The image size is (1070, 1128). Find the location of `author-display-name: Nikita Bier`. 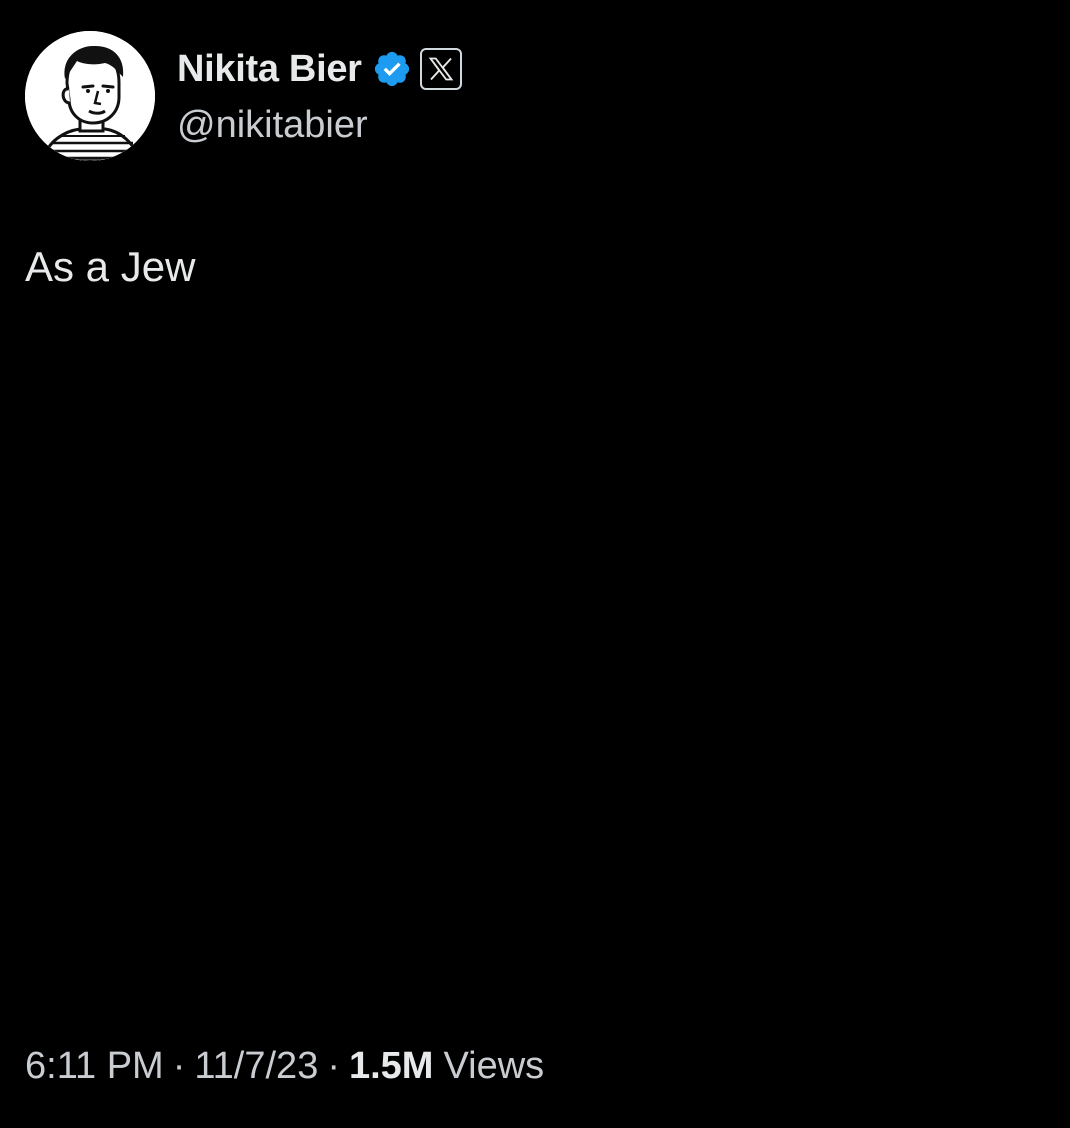

author-display-name: Nikita Bier is located at coordinates (269, 69).